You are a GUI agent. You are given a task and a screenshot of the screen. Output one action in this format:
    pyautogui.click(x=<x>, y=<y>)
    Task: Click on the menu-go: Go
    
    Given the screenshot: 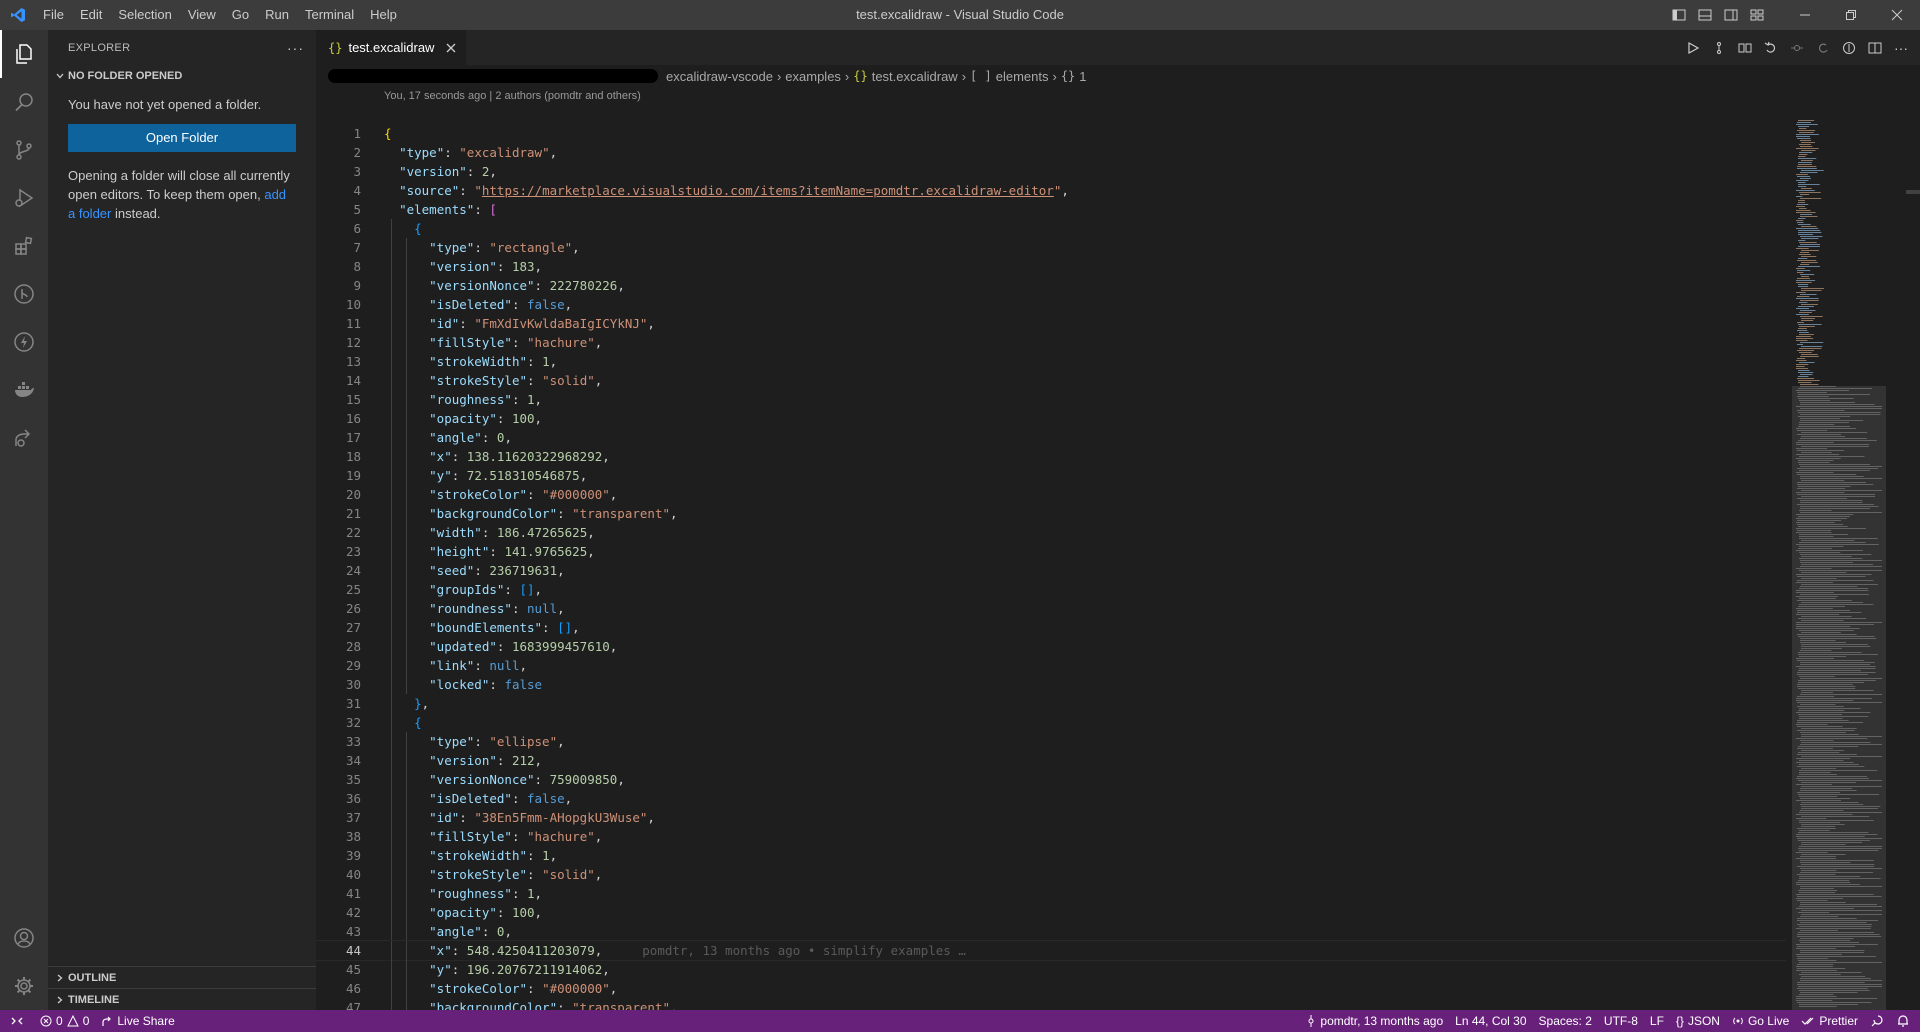 What is the action you would take?
    pyautogui.click(x=240, y=15)
    